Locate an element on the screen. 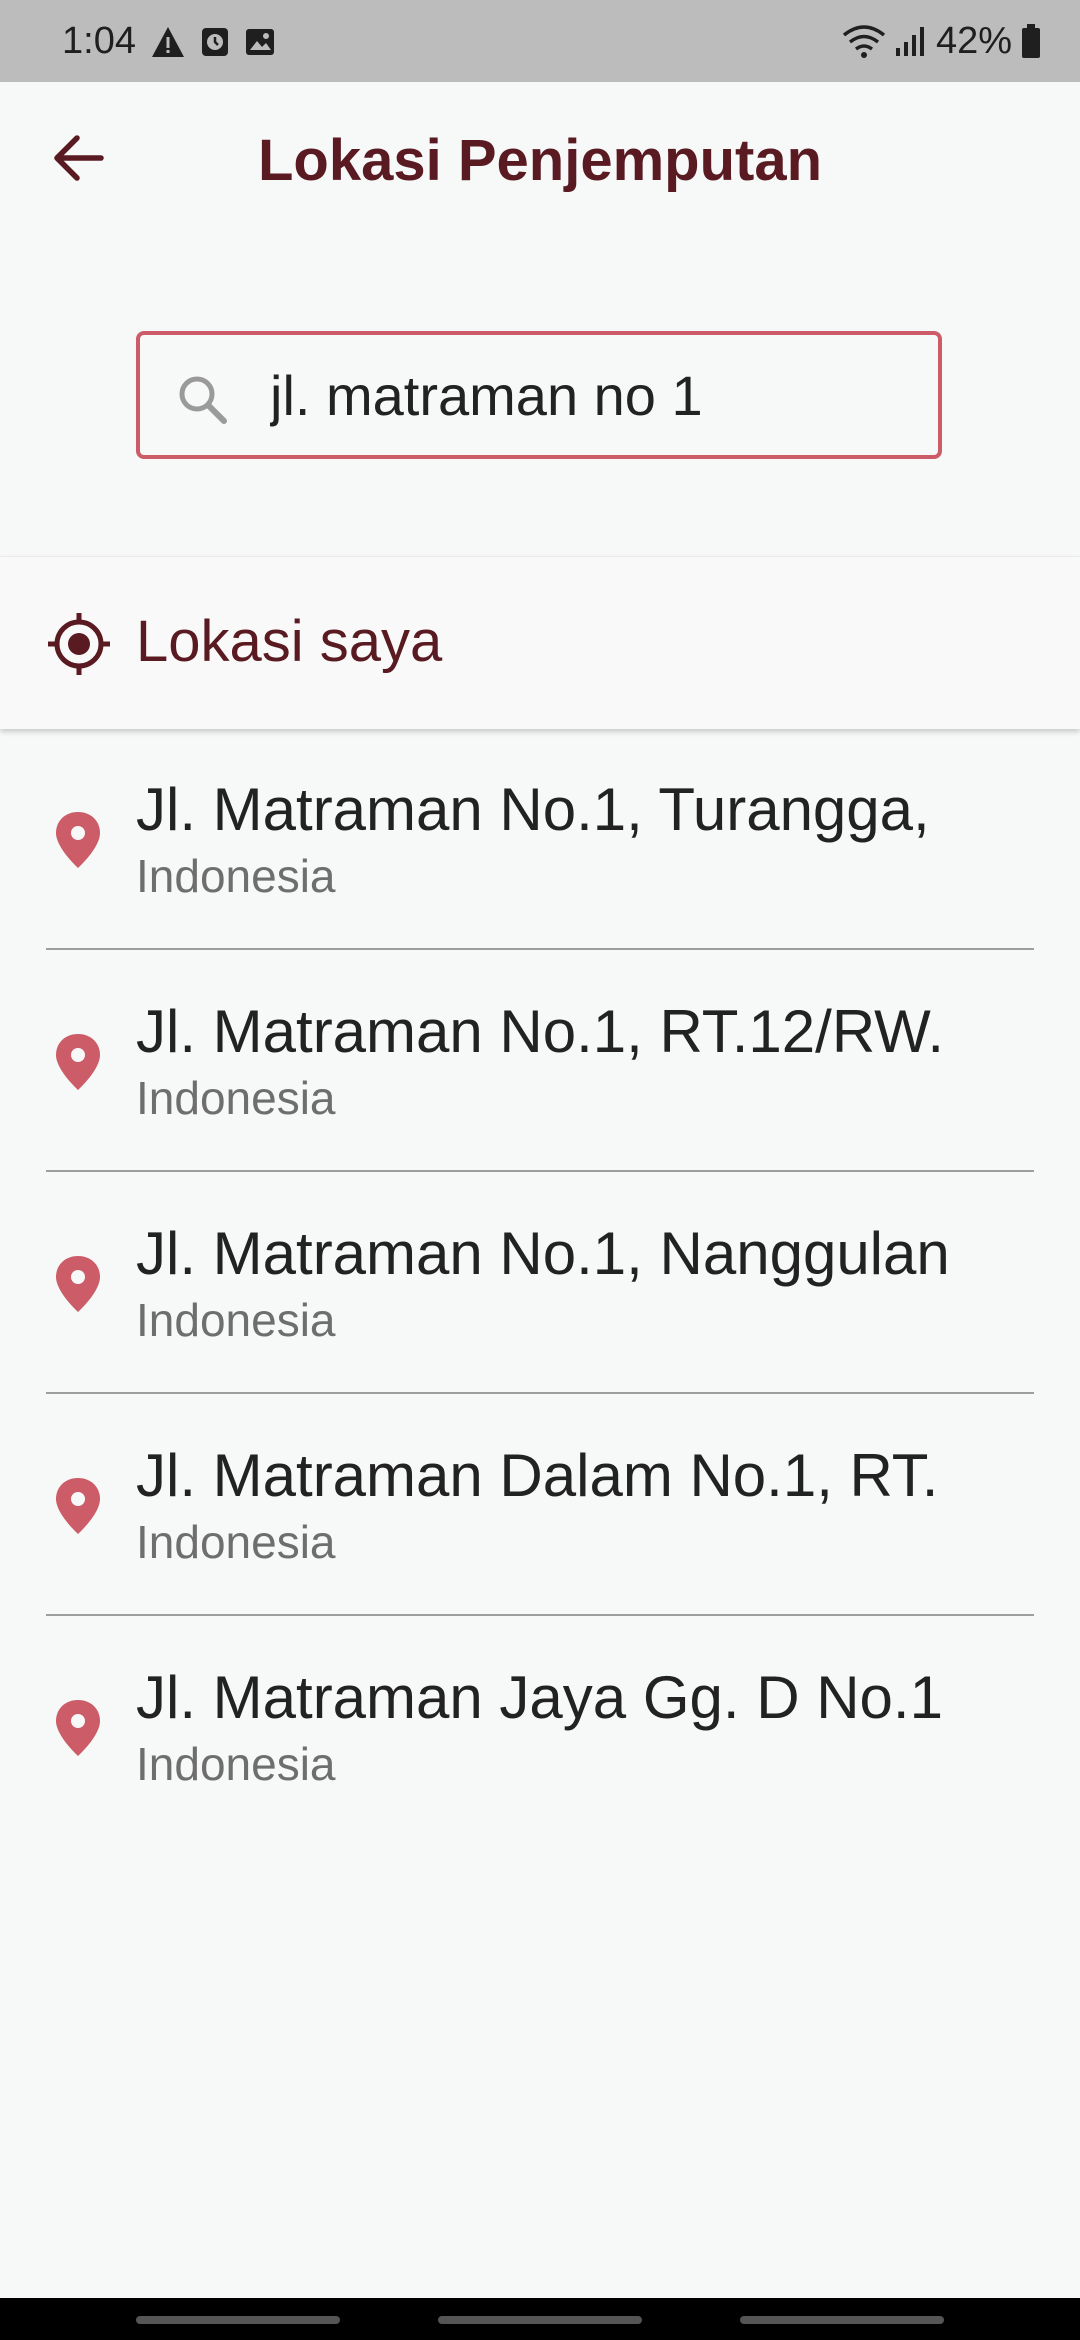 The width and height of the screenshot is (1080, 2340). result-item: Jl. Matraman Jaya Gg. D No.1 Indonesia is located at coordinates (540, 1727).